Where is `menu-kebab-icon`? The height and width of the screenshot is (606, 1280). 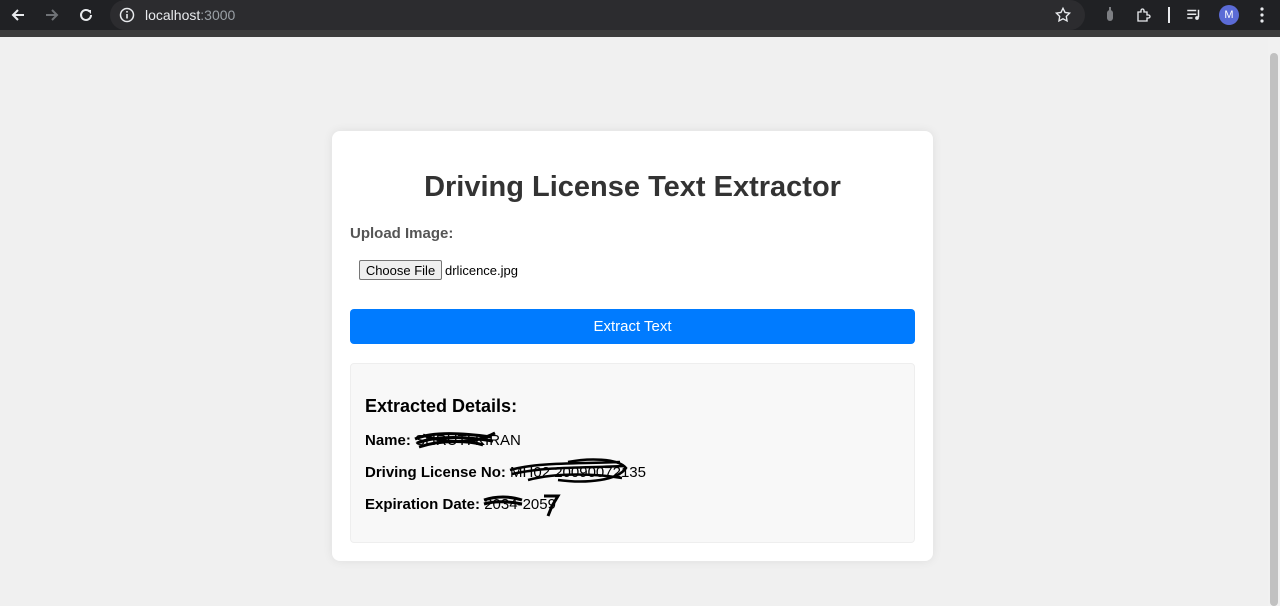 menu-kebab-icon is located at coordinates (1262, 15).